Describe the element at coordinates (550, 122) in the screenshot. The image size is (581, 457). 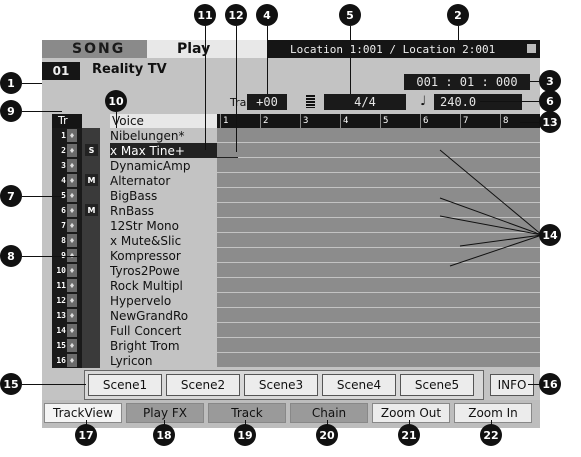
I see `callout-13: 13` at that location.